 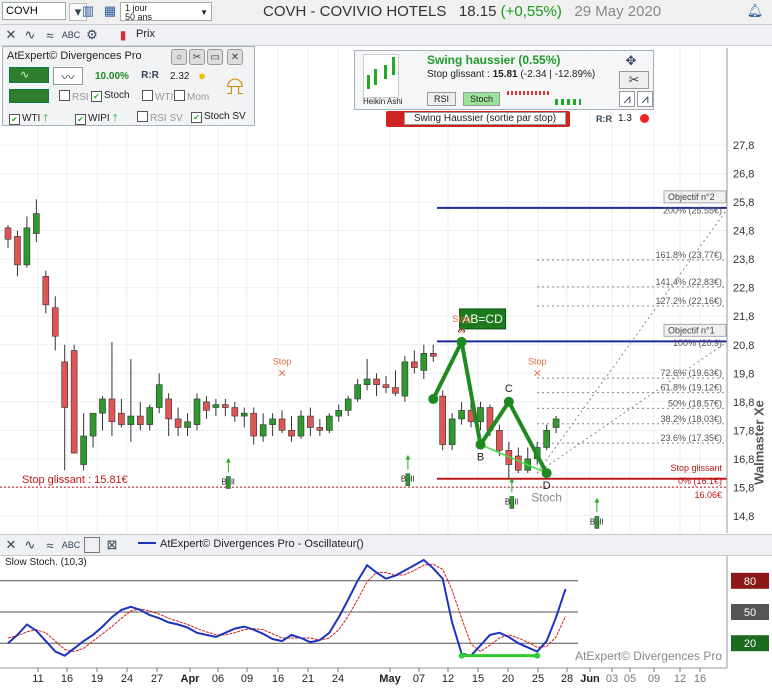 What do you see at coordinates (218, 679) in the screenshot?
I see `x-tick-label: 06` at bounding box center [218, 679].